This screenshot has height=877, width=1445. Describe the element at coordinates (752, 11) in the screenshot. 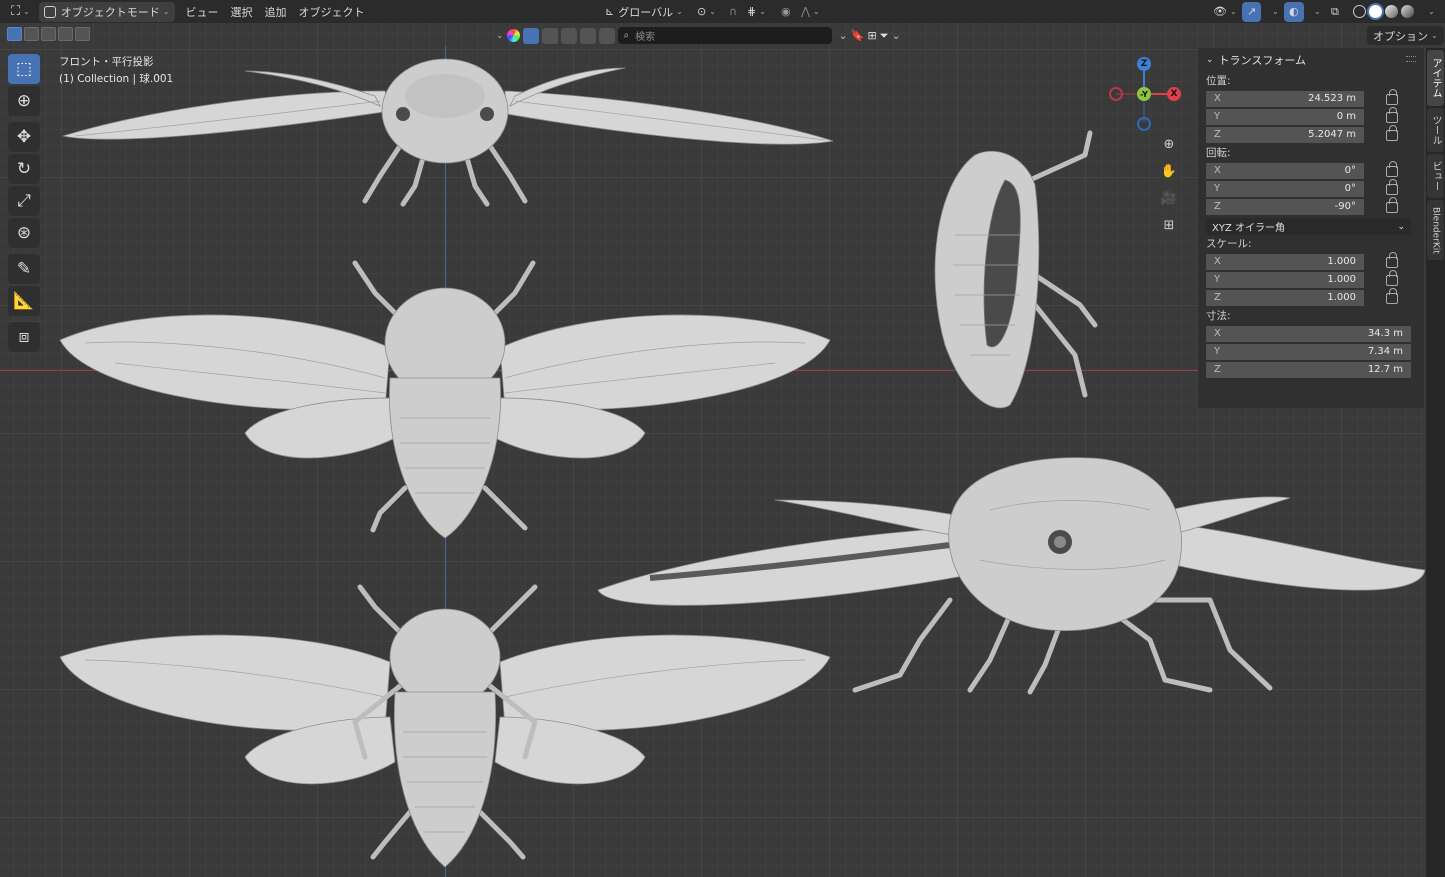

I see `snap-increment-icon: ⋕` at that location.